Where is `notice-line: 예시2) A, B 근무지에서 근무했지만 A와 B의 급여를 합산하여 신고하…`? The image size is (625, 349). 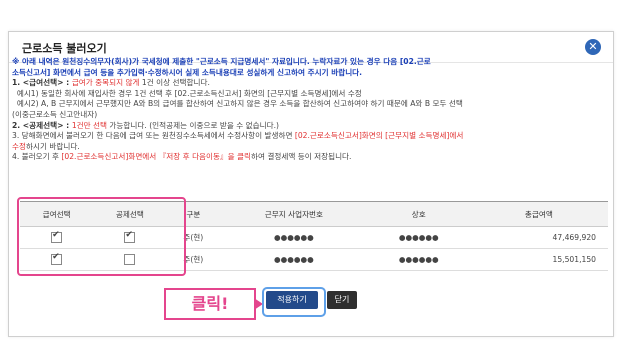 notice-line: 예시2) A, B 근무지에서 근무했지만 A와 B의 급여를 합산하여 신고하… is located at coordinates (239, 104).